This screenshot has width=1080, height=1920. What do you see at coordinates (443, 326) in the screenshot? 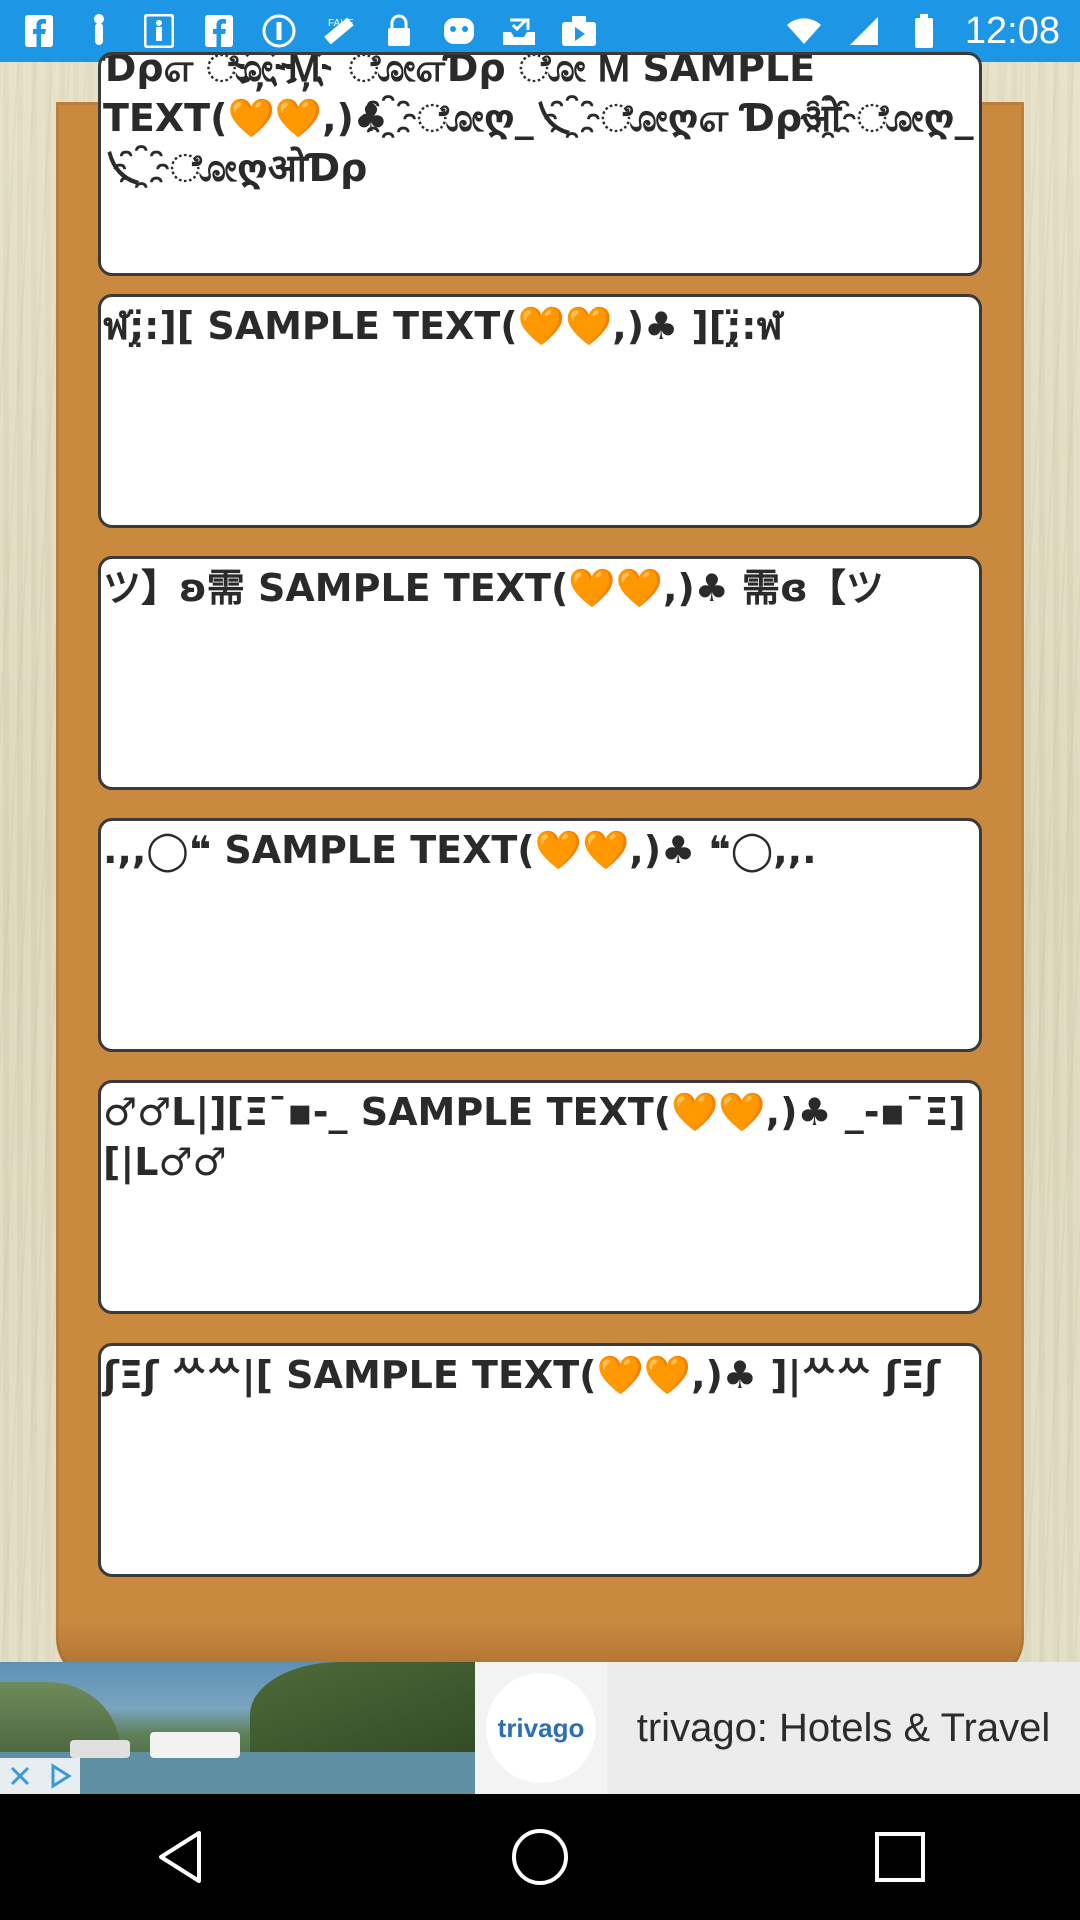
I see `styled-text: ฬ;̤̈:][ SAMPLE TEXT(🧡🧡,)♣ ][;̤̈:ฬ` at bounding box center [443, 326].